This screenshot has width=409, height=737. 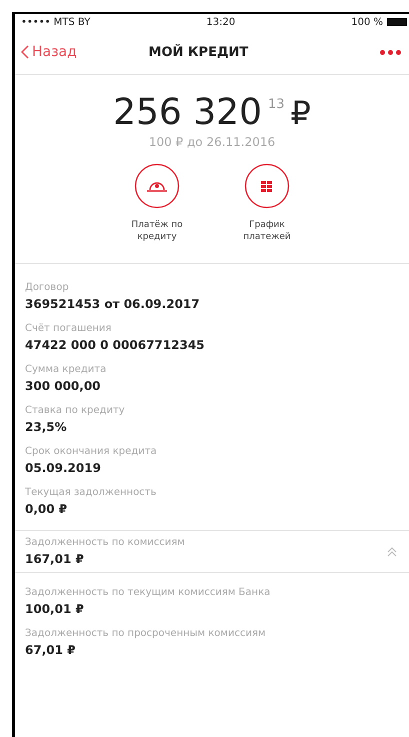 I want to click on field-value: 300 000,00, so click(x=63, y=386).